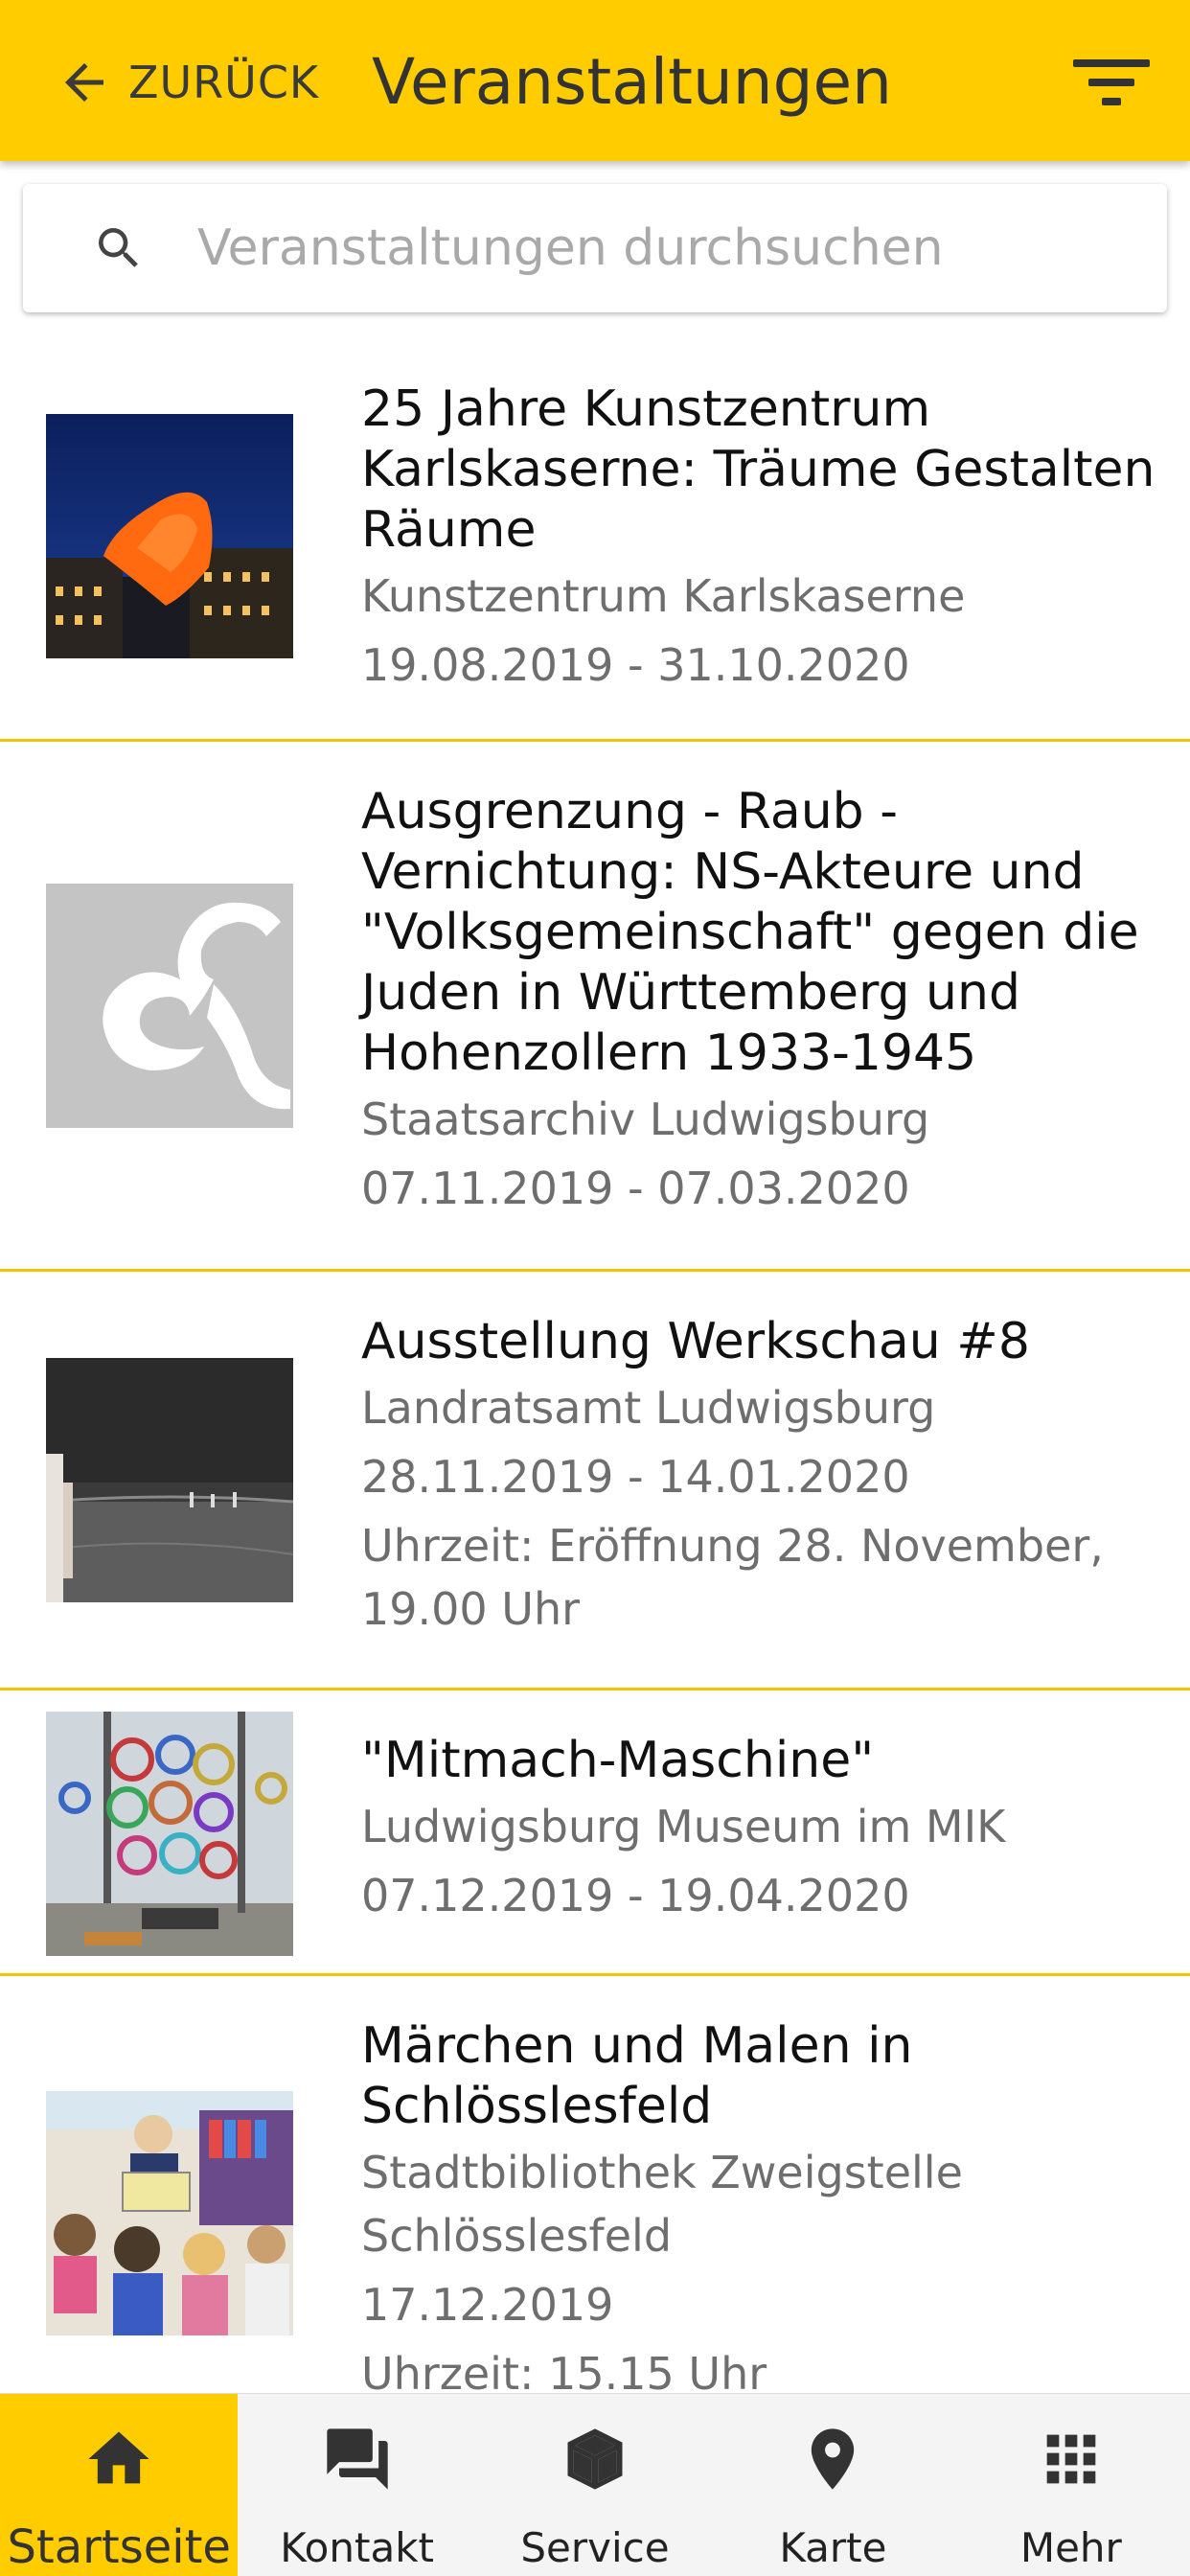 The width and height of the screenshot is (1190, 2576). I want to click on event-location: Staatsarchiv Ludwigsburg, so click(646, 1119).